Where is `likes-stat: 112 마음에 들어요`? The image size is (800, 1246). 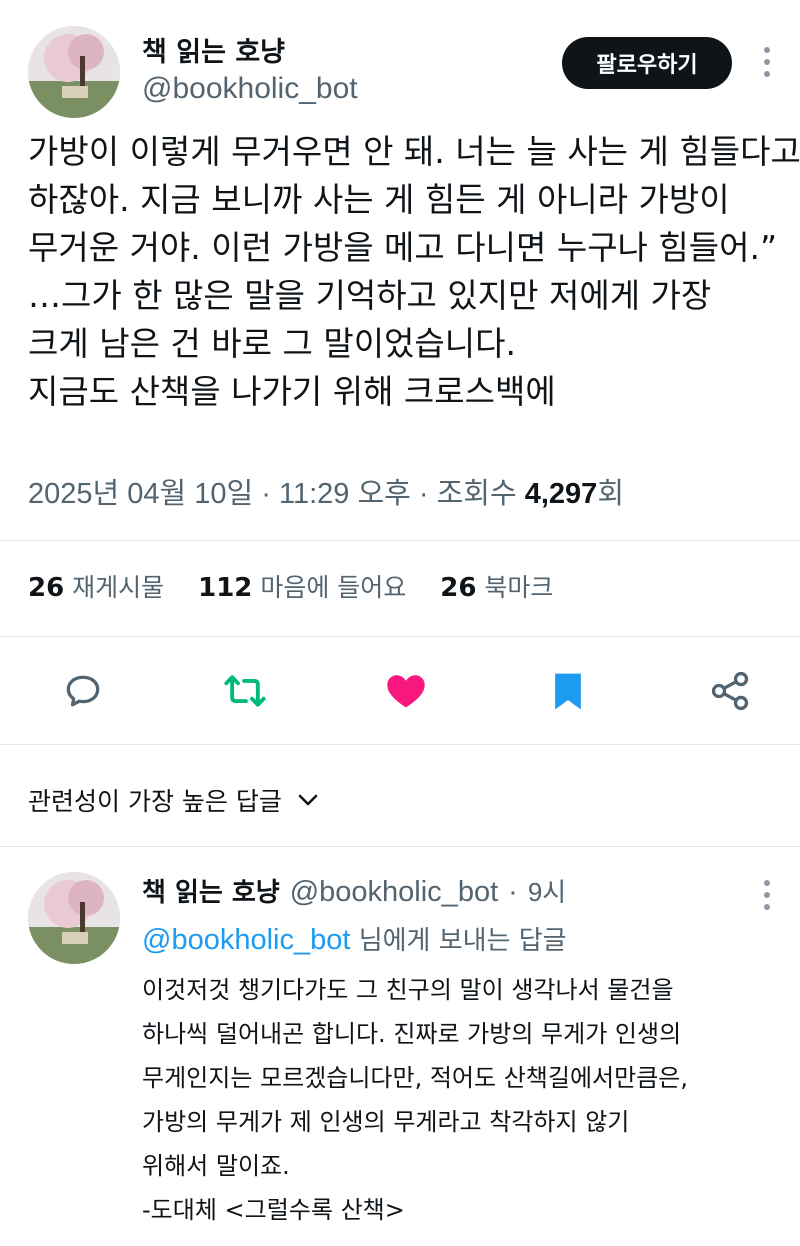 likes-stat: 112 마음에 들어요 is located at coordinates (302, 588).